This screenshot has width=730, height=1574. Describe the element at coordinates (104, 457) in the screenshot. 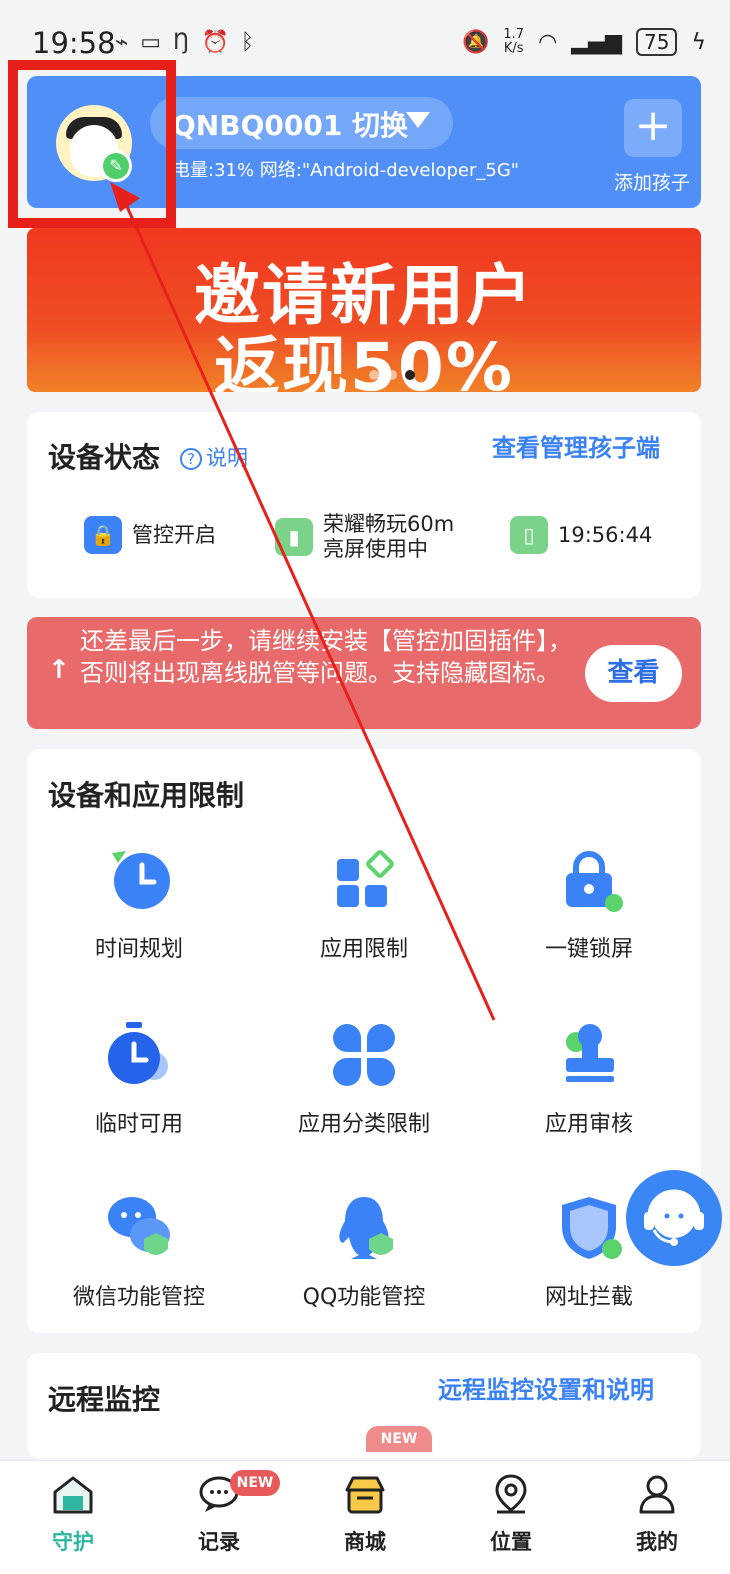

I see `device-status-title: 设备状态` at that location.